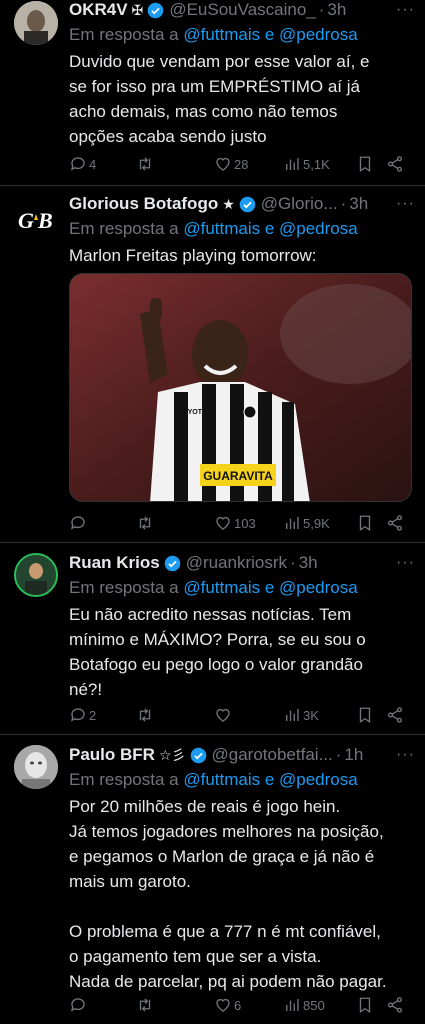 The image size is (425, 1024). Describe the element at coordinates (316, 164) in the screenshot. I see `views-count: 5,1K` at that location.